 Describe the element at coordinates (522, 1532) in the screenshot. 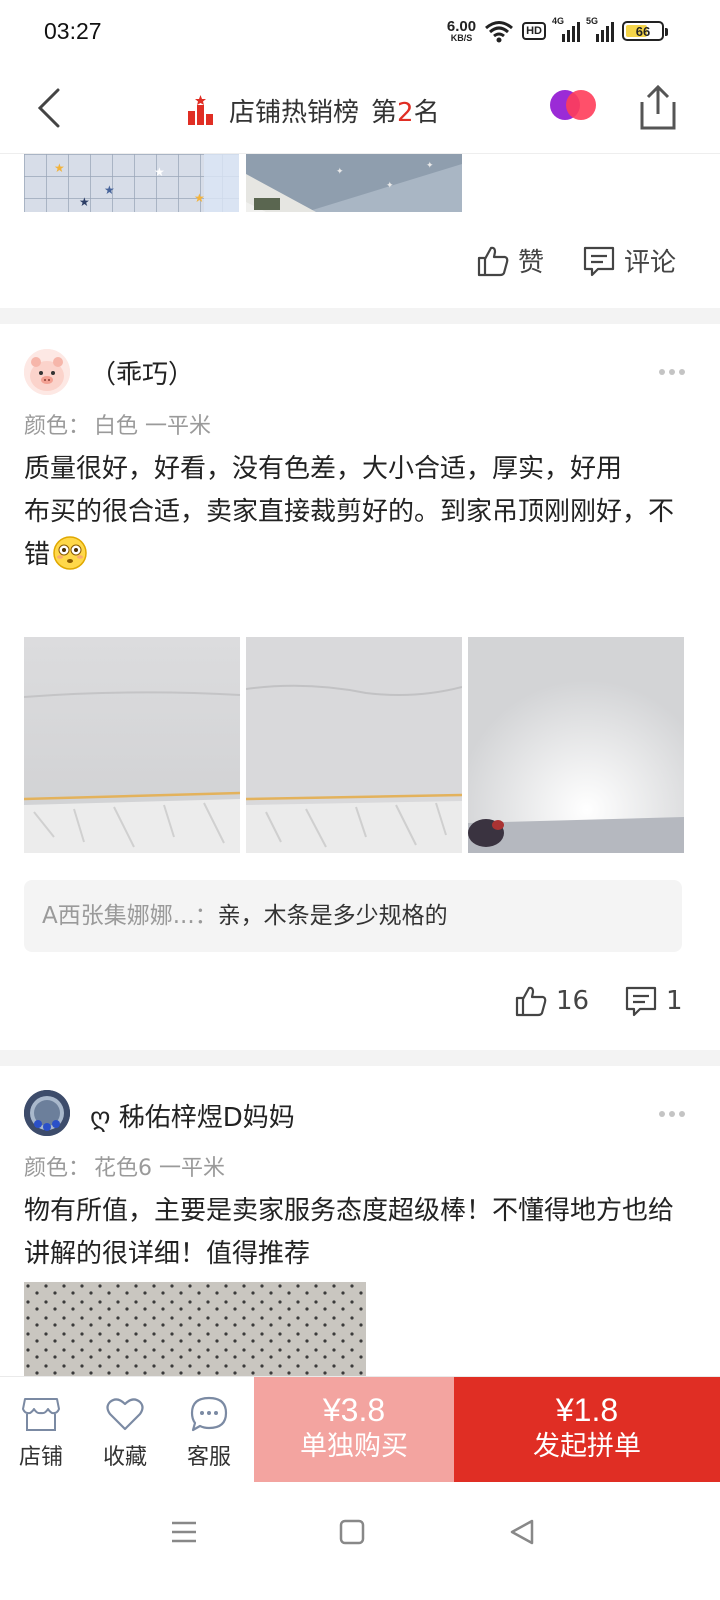

I see `back-triangle-icon` at that location.